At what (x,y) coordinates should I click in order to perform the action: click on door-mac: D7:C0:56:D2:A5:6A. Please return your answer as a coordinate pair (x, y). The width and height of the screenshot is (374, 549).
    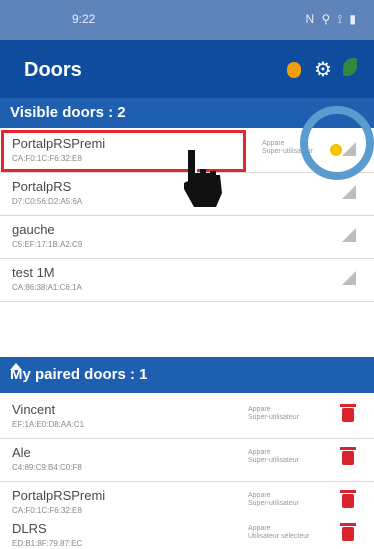
    Looking at the image, I should click on (47, 201).